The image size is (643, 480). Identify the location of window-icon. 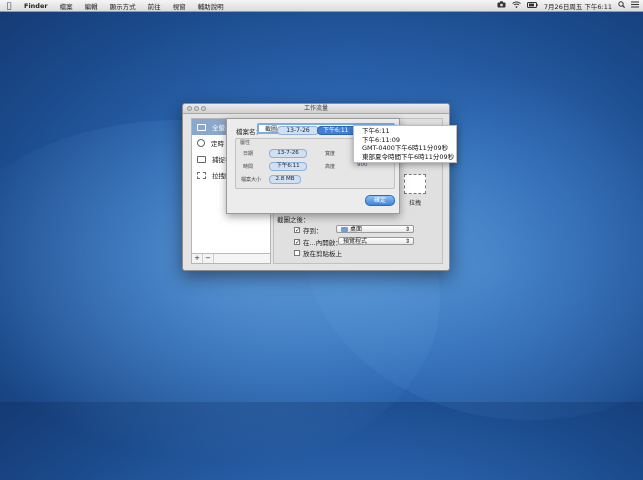
(201, 159).